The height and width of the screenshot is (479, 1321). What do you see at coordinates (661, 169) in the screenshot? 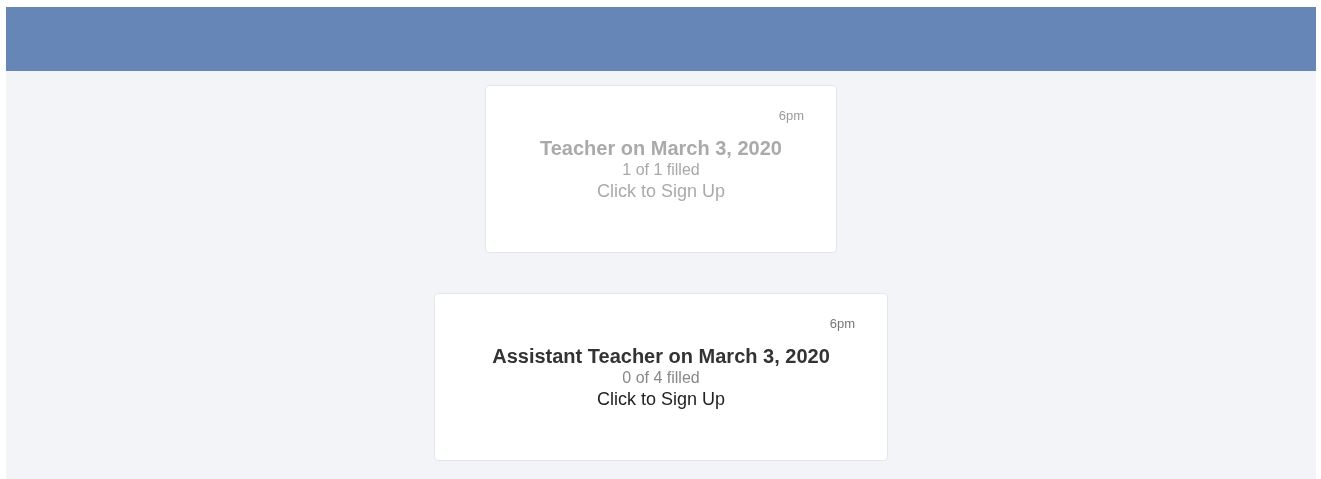
I see `filled-count: 1 of 1 filled` at bounding box center [661, 169].